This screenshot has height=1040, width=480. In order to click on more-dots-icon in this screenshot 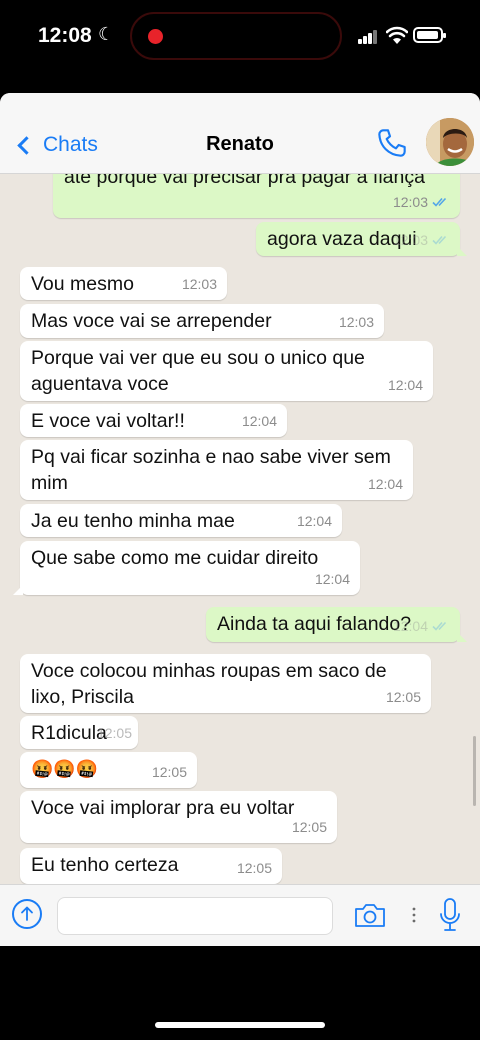, I will do `click(414, 915)`.